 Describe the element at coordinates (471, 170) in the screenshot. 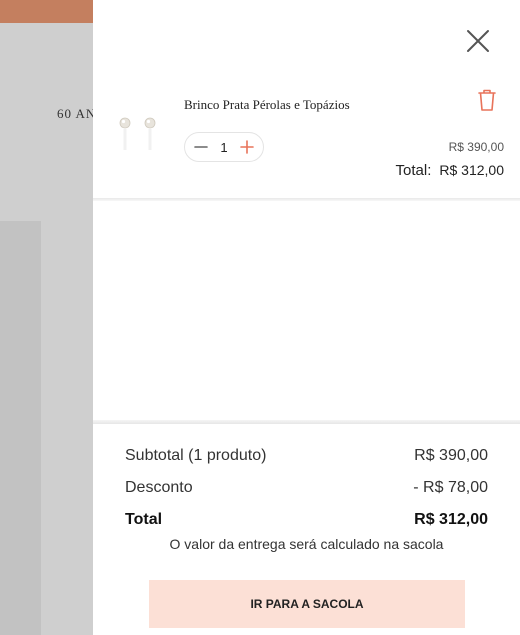

I see `item-total-value: R$ 312,00` at that location.